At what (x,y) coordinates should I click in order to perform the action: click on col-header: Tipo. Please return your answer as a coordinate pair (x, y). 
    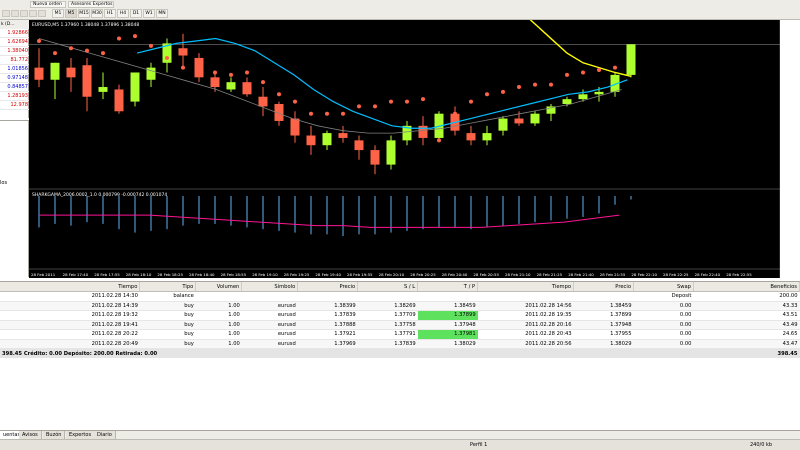
    Looking at the image, I should click on (168, 287).